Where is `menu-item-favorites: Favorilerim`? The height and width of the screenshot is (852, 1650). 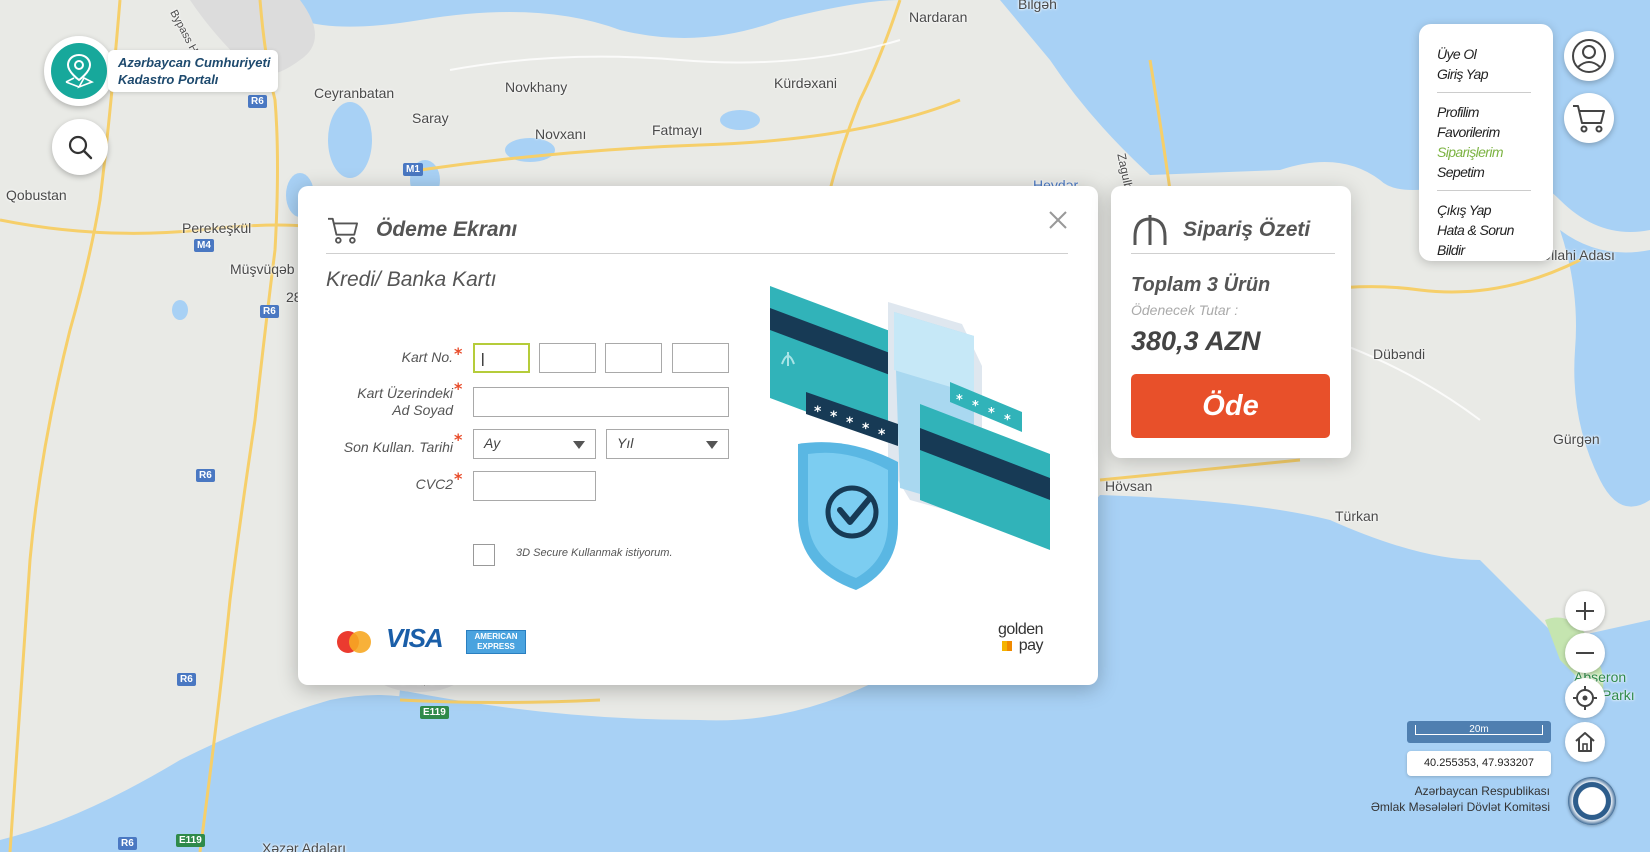
menu-item-favorites: Favorilerim is located at coordinates (1489, 132).